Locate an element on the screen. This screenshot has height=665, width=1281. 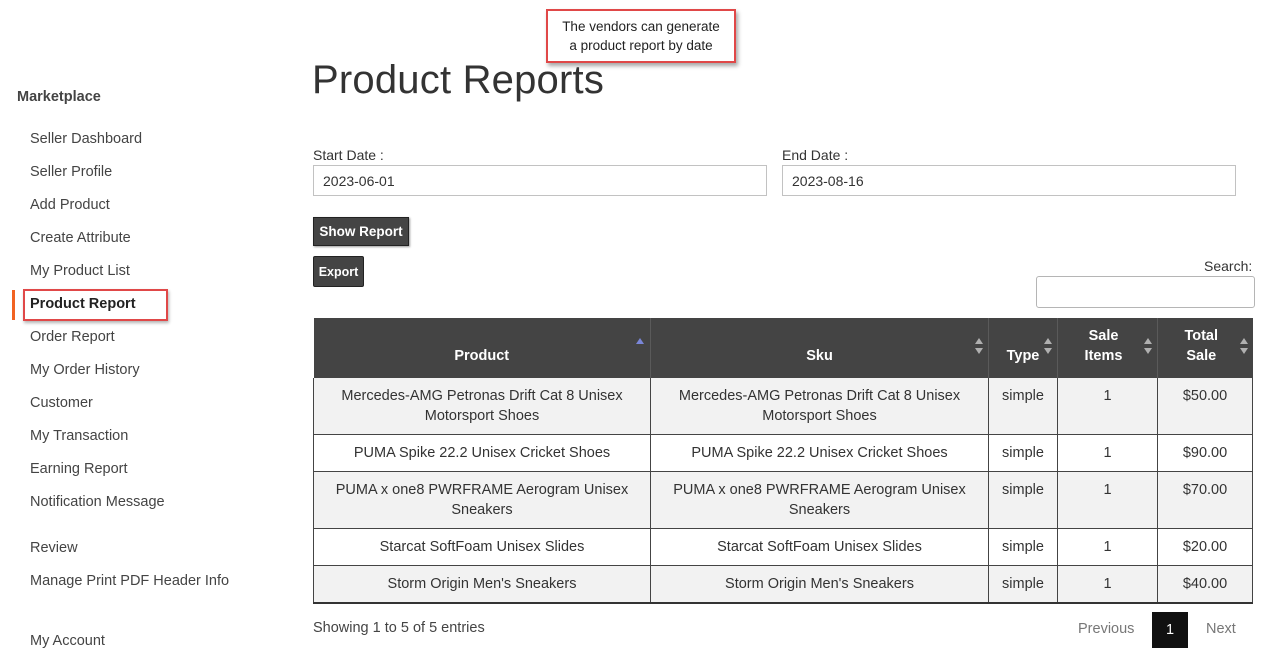
active-indicator-bar is located at coordinates (13, 305).